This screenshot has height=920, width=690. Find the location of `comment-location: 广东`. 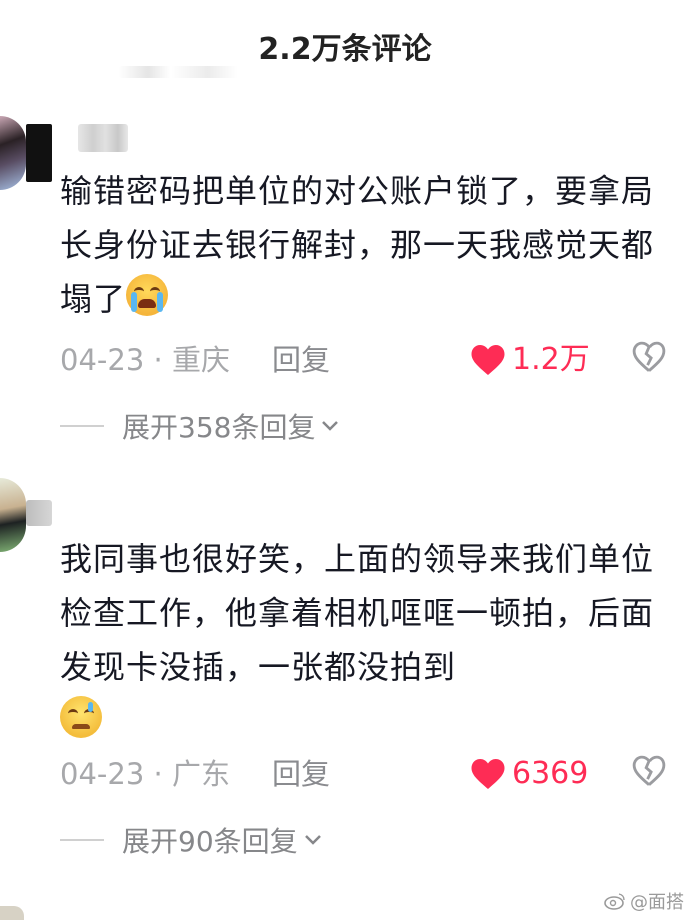

comment-location: 广东 is located at coordinates (200, 774).